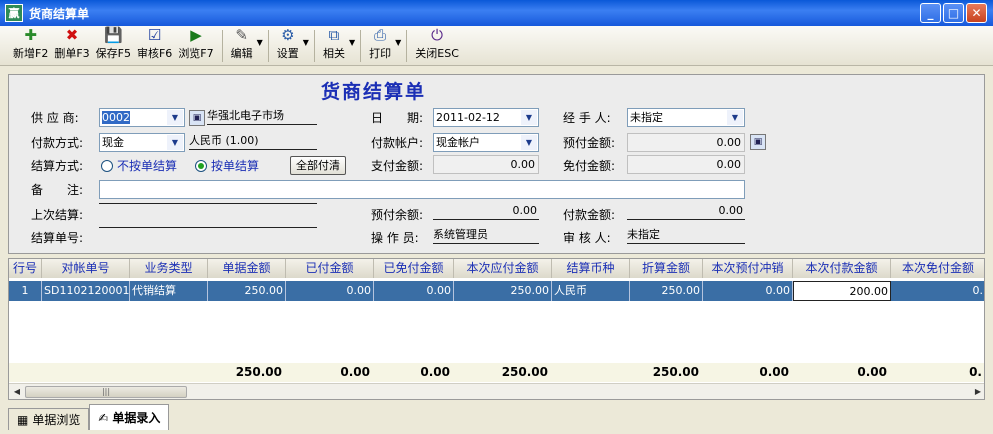 The width and height of the screenshot is (993, 434). What do you see at coordinates (30, 46) in the screenshot?
I see `new-button: ✚ 新增F2` at bounding box center [30, 46].